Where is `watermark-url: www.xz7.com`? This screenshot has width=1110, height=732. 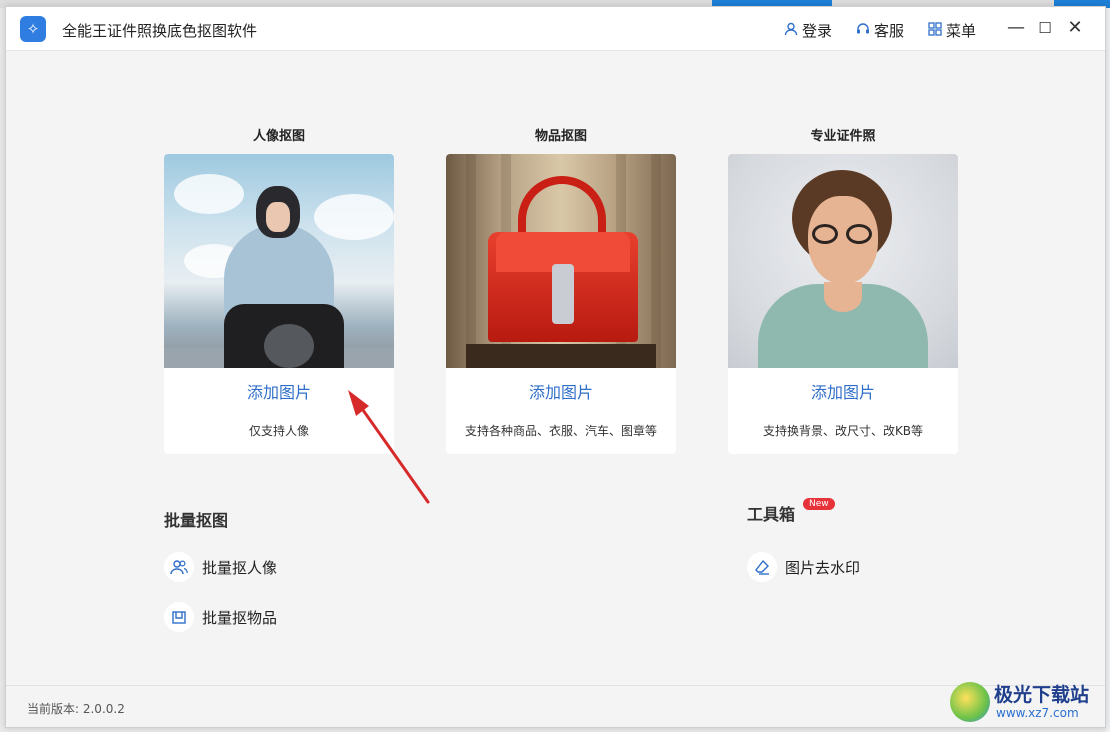 watermark-url: www.xz7.com is located at coordinates (1037, 713).